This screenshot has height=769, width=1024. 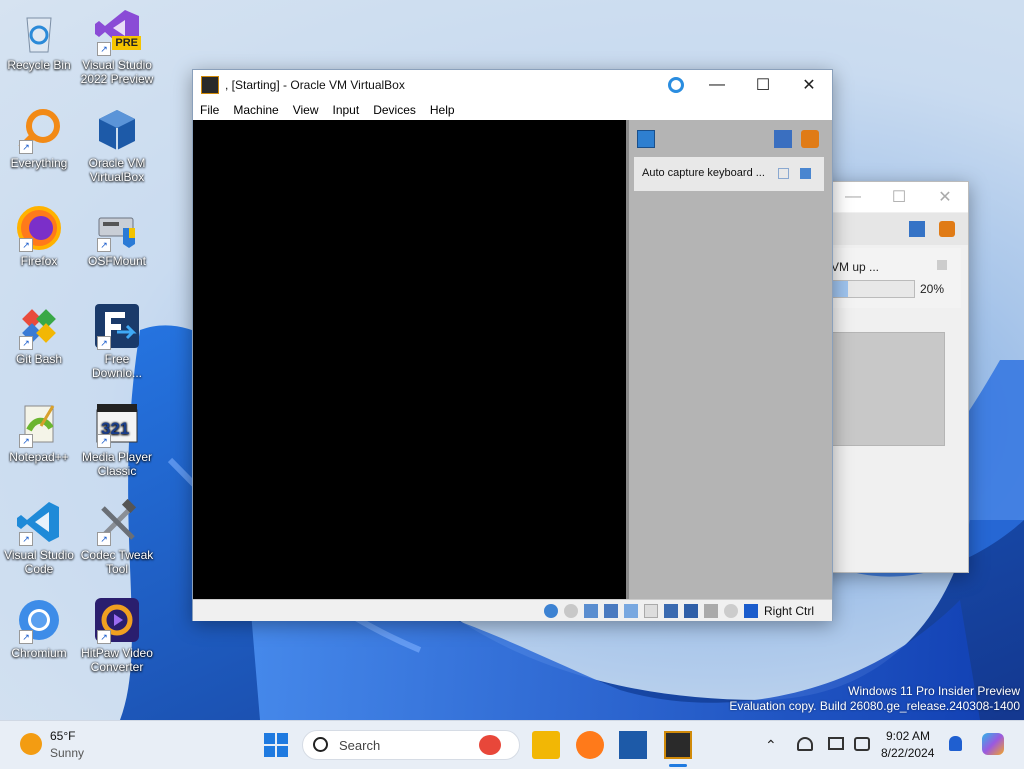 I want to click on vm-session-taskbar-icon, so click(x=678, y=745).